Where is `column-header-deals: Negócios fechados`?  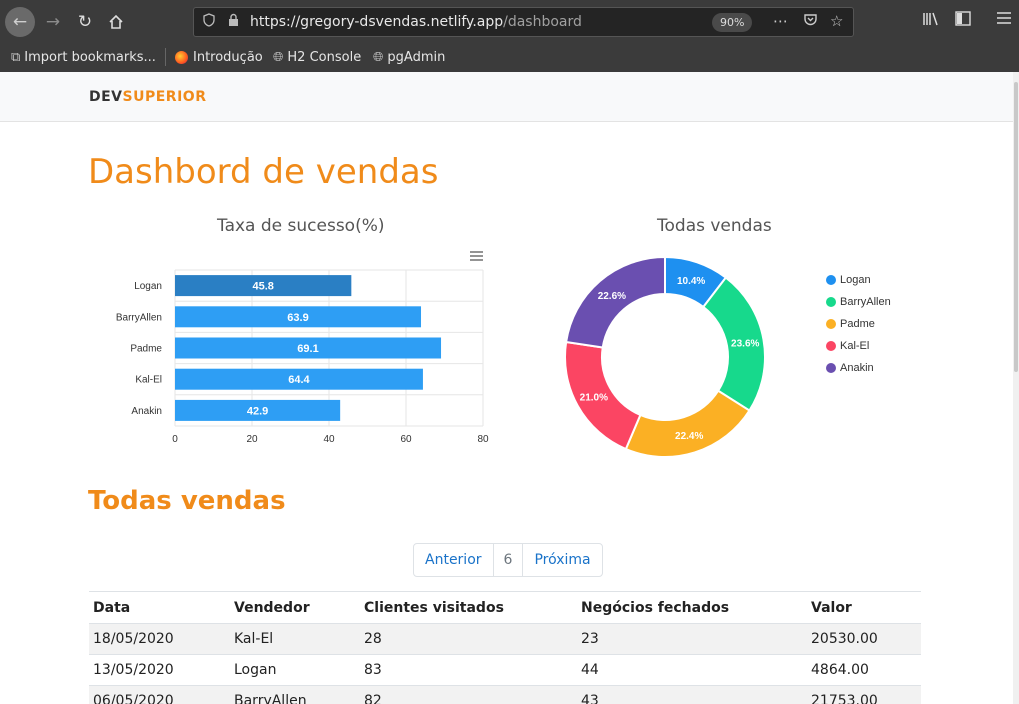 column-header-deals: Negócios fechados is located at coordinates (692, 607).